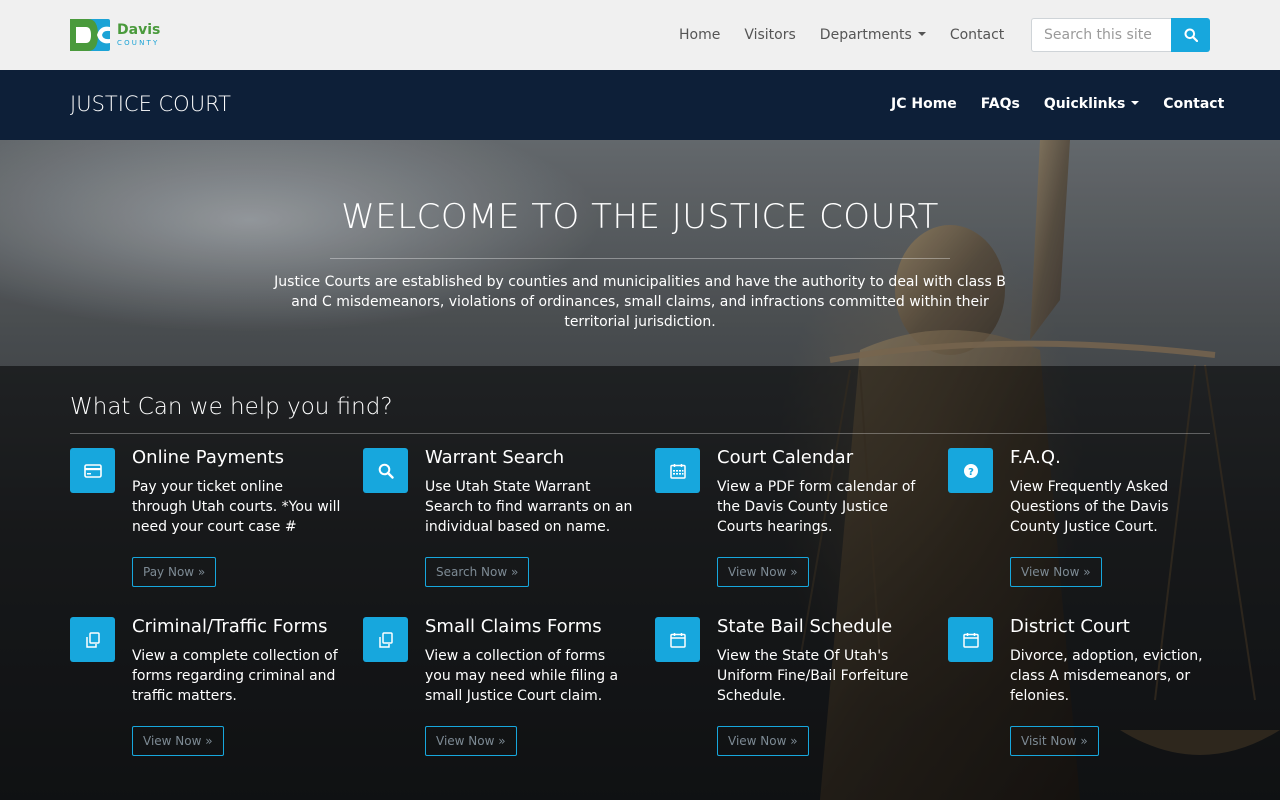 The image size is (1280, 800). What do you see at coordinates (822, 627) in the screenshot?
I see `card-title: State Bail Schedule` at bounding box center [822, 627].